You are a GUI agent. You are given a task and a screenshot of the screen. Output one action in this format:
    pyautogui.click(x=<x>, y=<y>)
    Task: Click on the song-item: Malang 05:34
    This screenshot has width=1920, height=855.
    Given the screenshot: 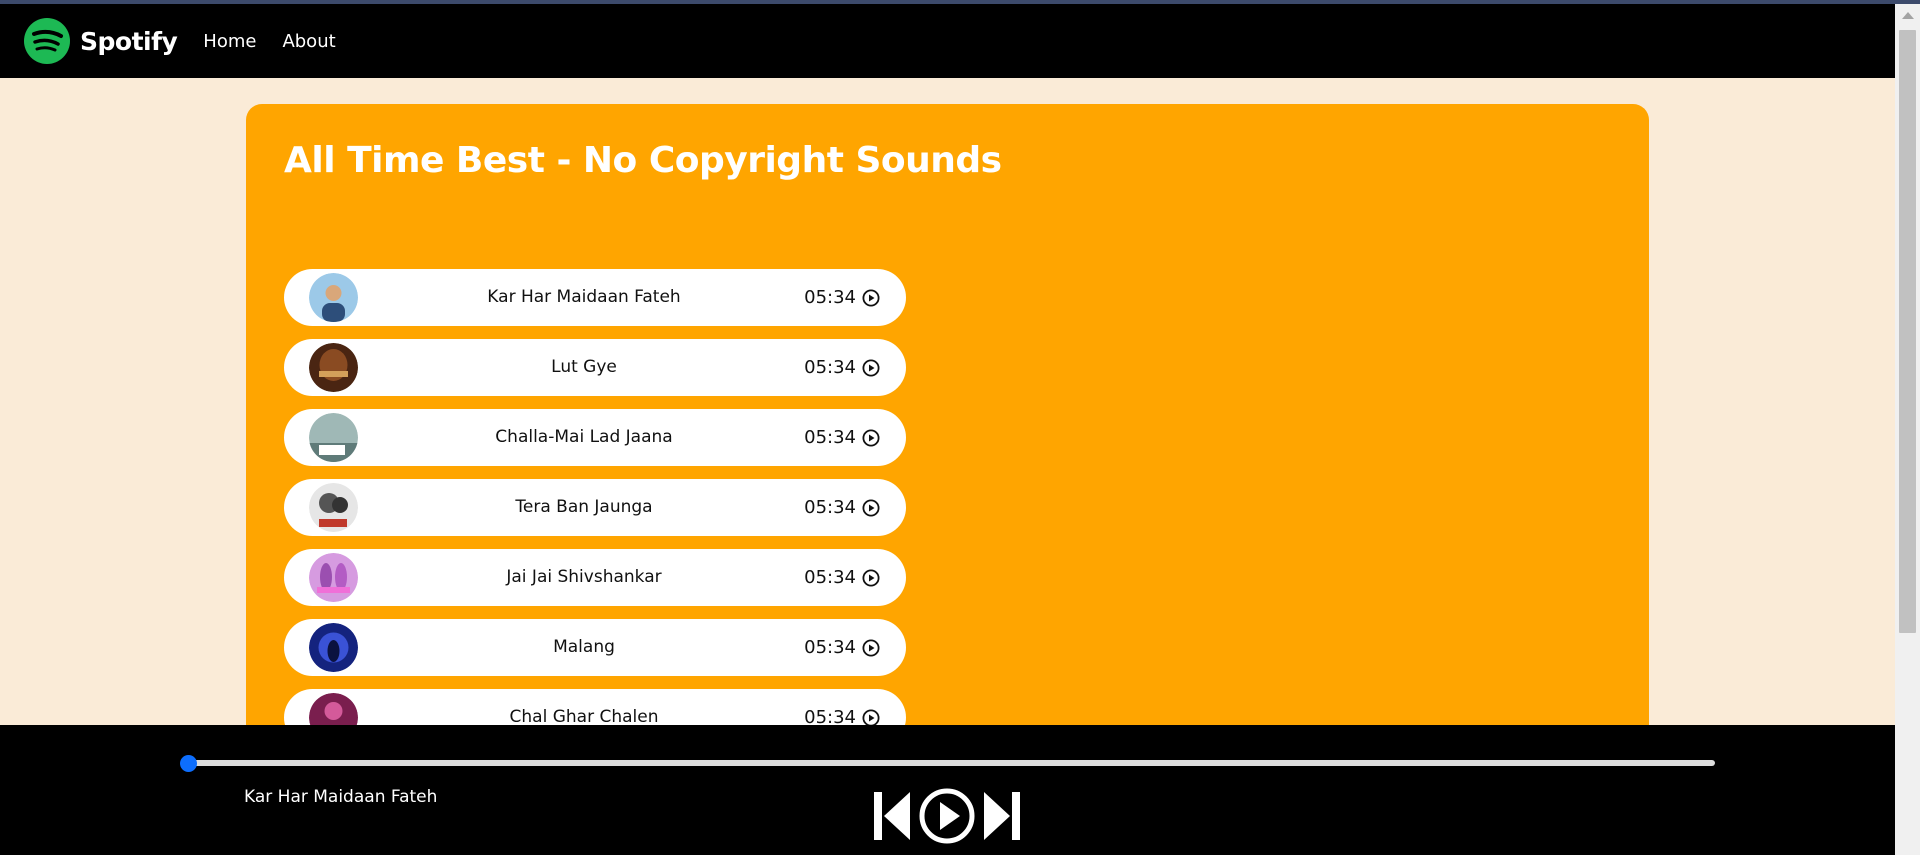 What is the action you would take?
    pyautogui.click(x=595, y=647)
    